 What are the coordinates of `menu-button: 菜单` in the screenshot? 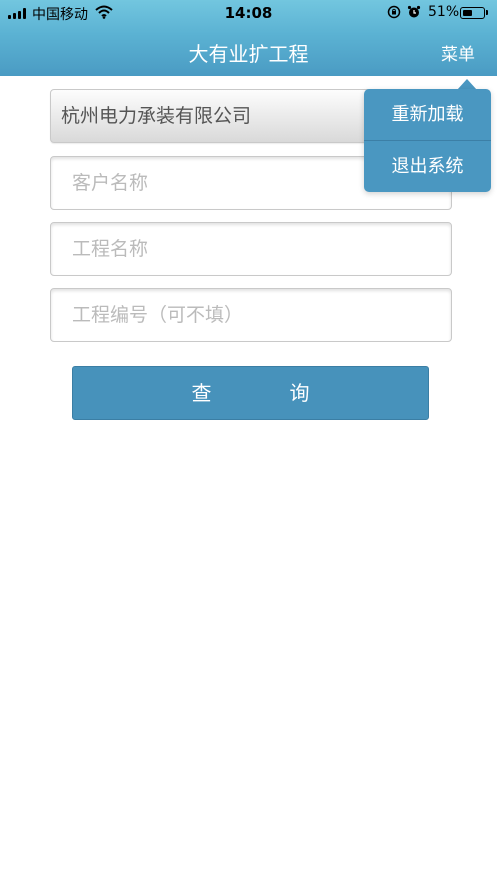 It's located at (458, 52).